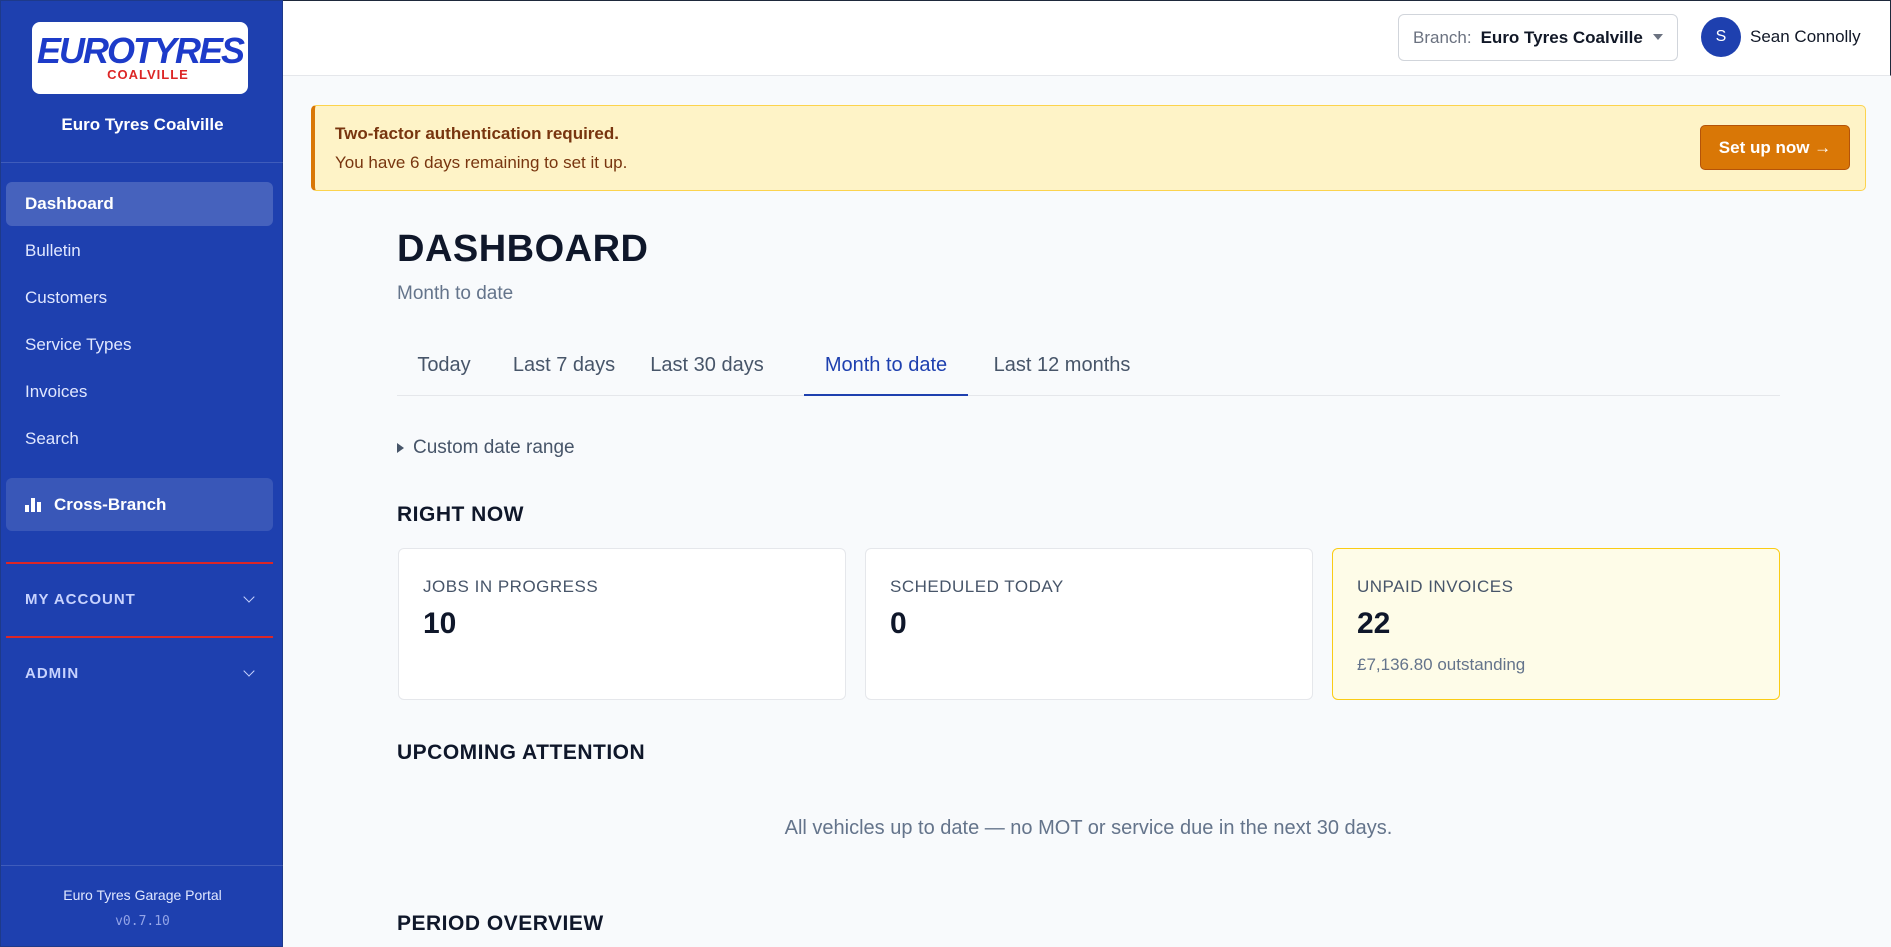  I want to click on sidebar-item-dashboard: Dashboard, so click(139, 204).